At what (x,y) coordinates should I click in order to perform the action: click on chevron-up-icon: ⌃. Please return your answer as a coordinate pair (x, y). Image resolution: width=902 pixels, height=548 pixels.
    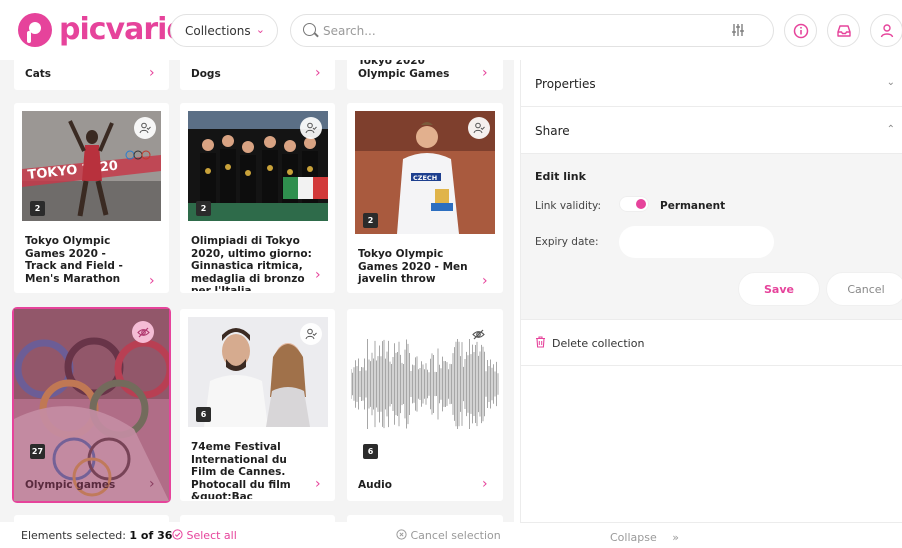
    Looking at the image, I should click on (890, 129).